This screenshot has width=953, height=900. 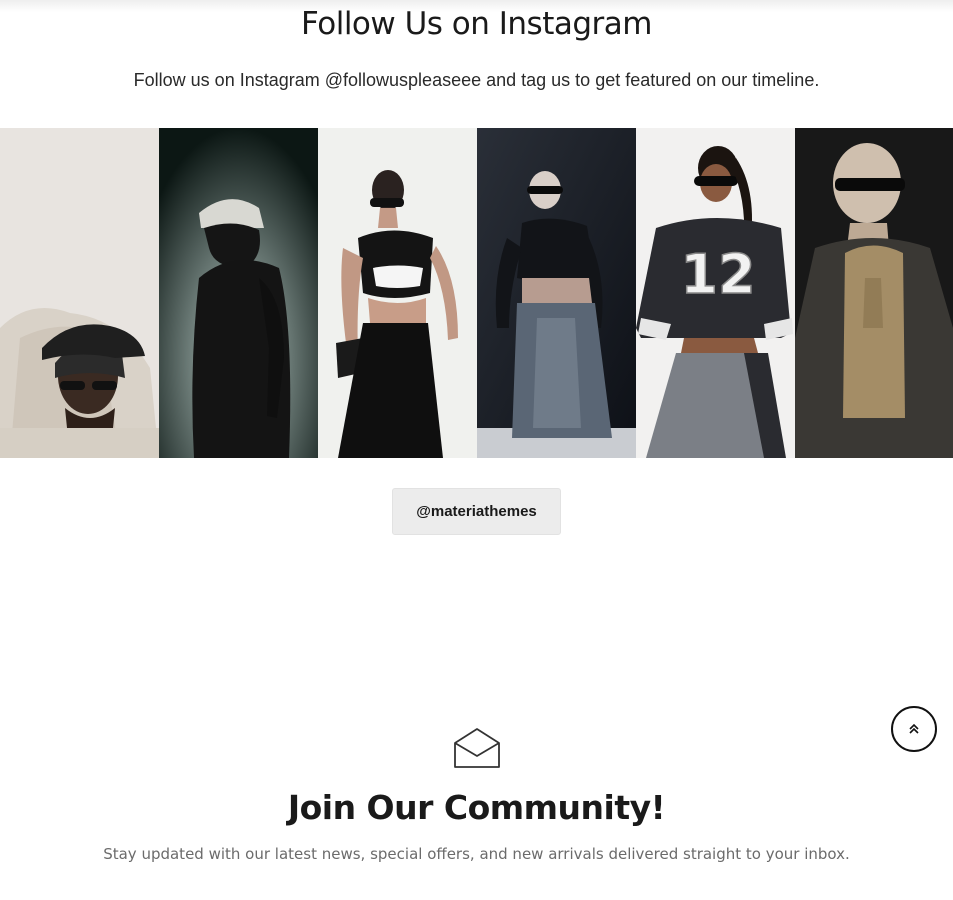 What do you see at coordinates (476, 807) in the screenshot?
I see `community-title: Join Our Community!` at bounding box center [476, 807].